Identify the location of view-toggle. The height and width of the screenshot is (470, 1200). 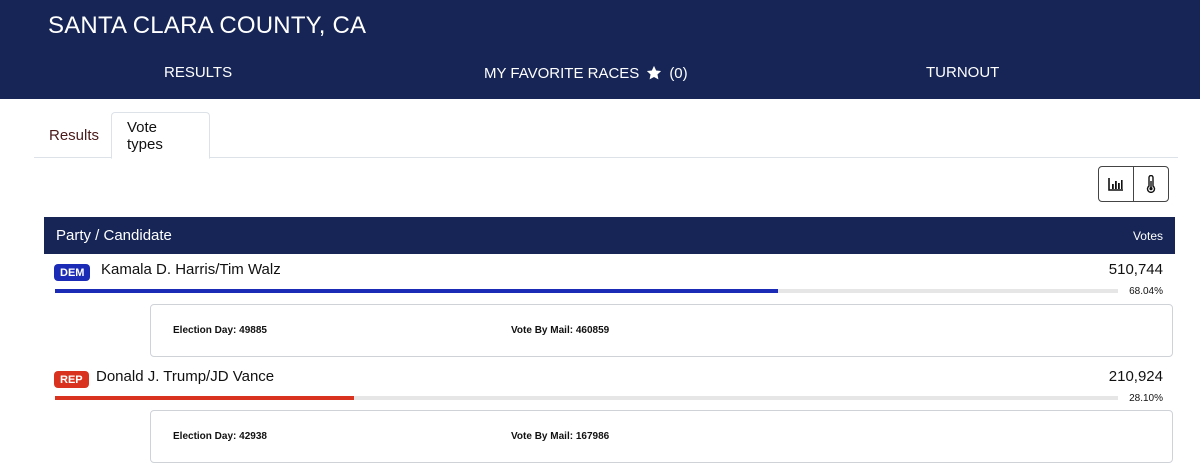
(1133, 184).